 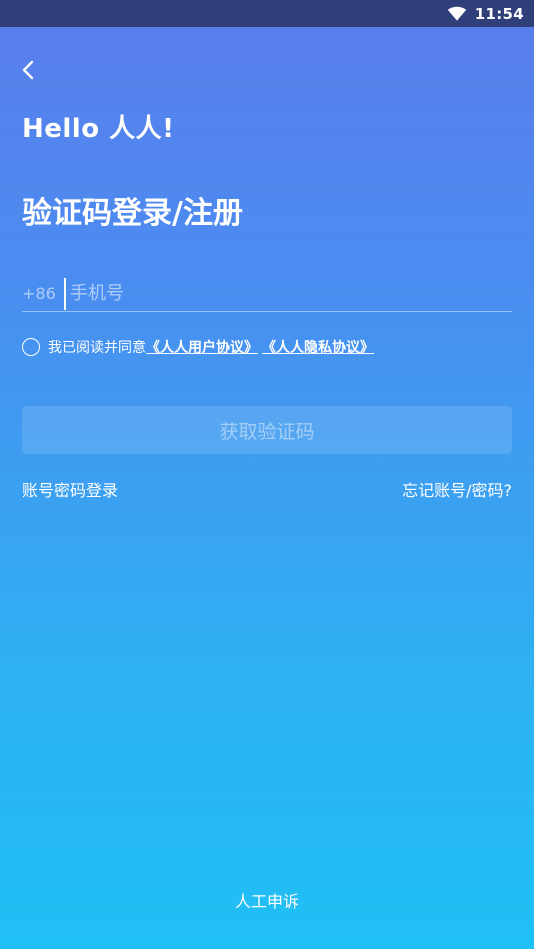 I want to click on wifi-icon, so click(x=456, y=13).